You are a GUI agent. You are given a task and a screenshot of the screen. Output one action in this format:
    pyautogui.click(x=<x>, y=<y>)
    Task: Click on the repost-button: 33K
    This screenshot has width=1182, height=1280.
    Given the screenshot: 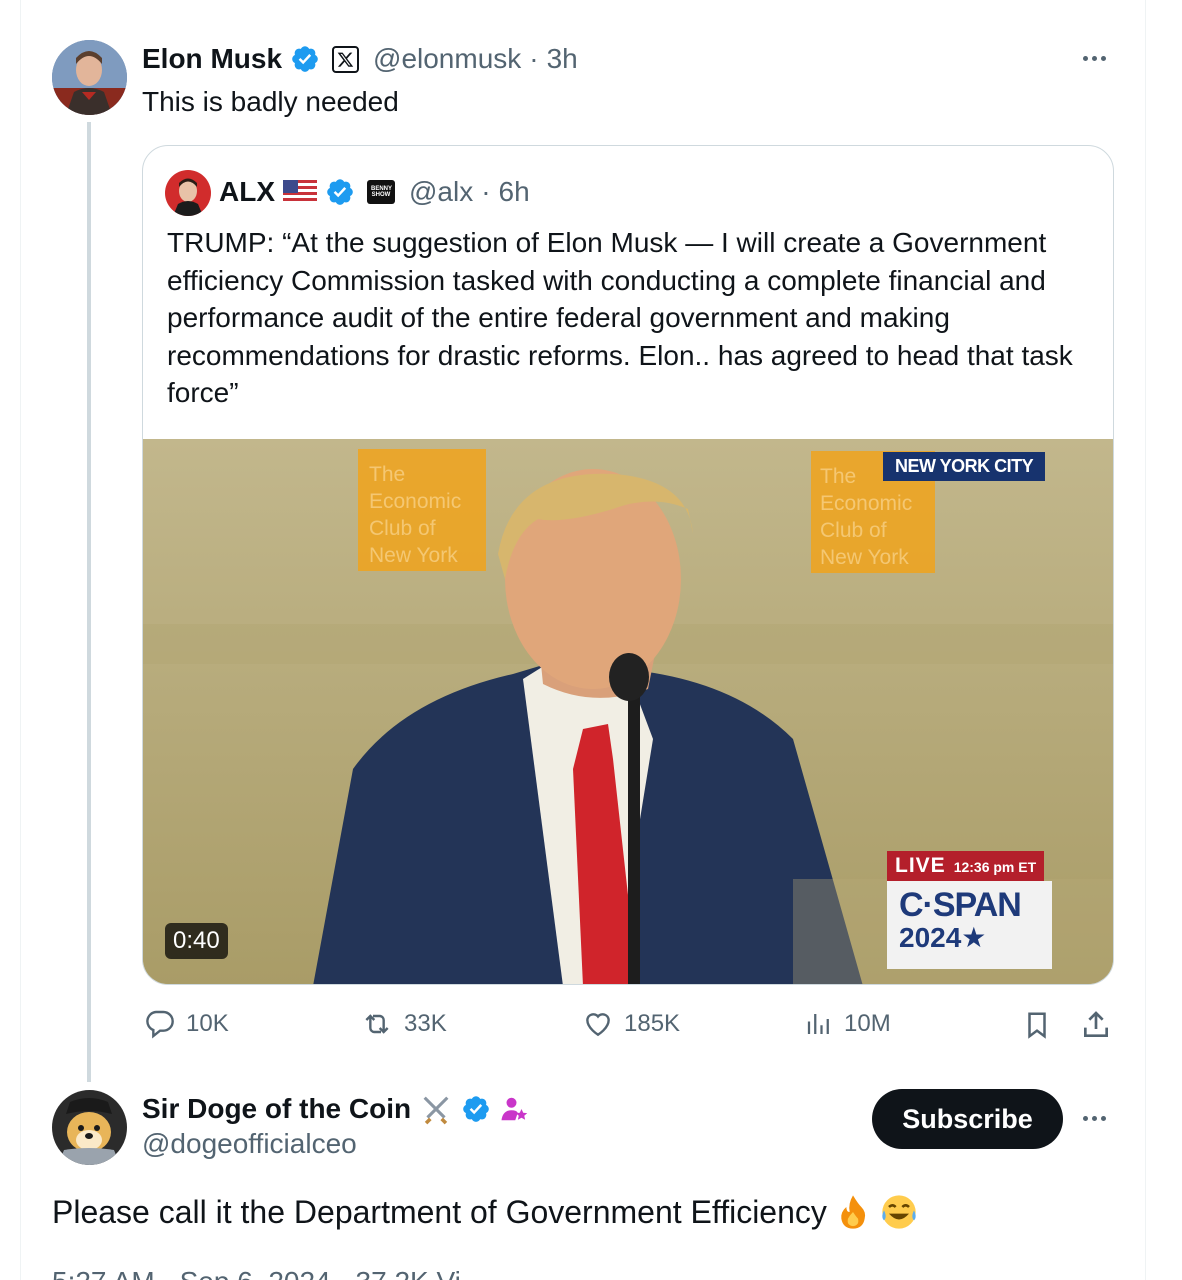 What is the action you would take?
    pyautogui.click(x=403, y=1024)
    